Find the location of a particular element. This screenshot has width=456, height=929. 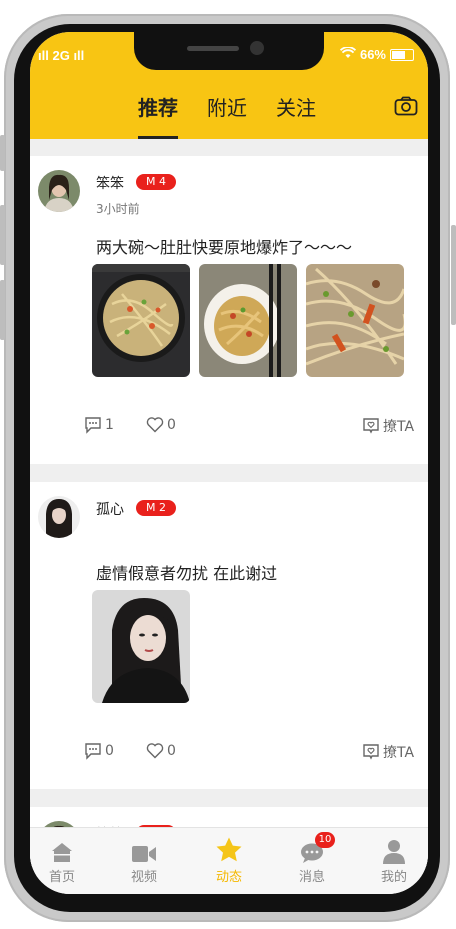

tab-nearby: 附近 is located at coordinates (227, 106).